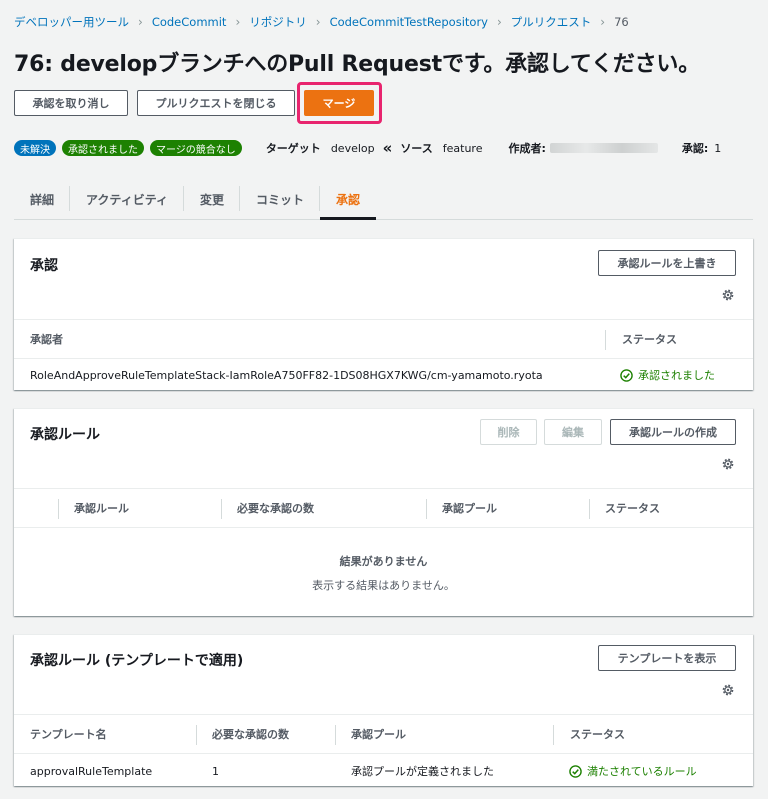 This screenshot has height=799, width=768. Describe the element at coordinates (68, 734) in the screenshot. I see `column-template-name: テンプレート名` at that location.